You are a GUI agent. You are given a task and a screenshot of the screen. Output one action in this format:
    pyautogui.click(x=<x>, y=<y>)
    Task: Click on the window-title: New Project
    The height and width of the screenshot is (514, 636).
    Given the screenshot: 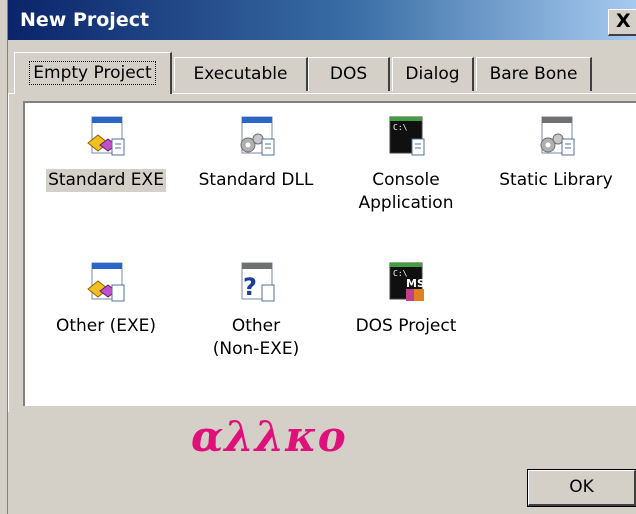 What is the action you would take?
    pyautogui.click(x=85, y=20)
    